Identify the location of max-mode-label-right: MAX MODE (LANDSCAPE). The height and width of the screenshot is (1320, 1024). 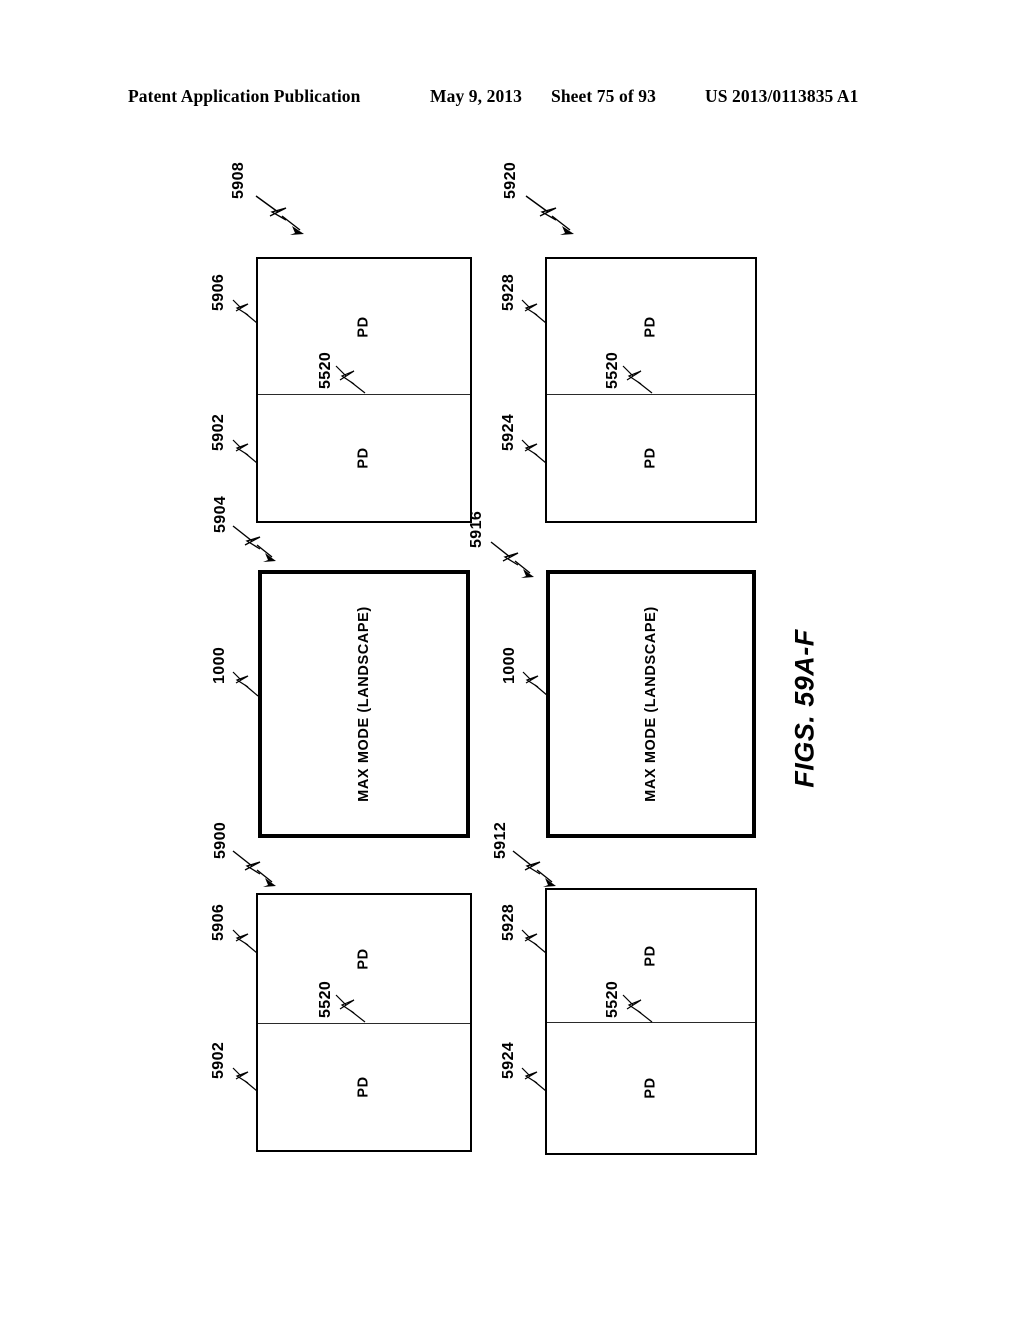
(650, 704).